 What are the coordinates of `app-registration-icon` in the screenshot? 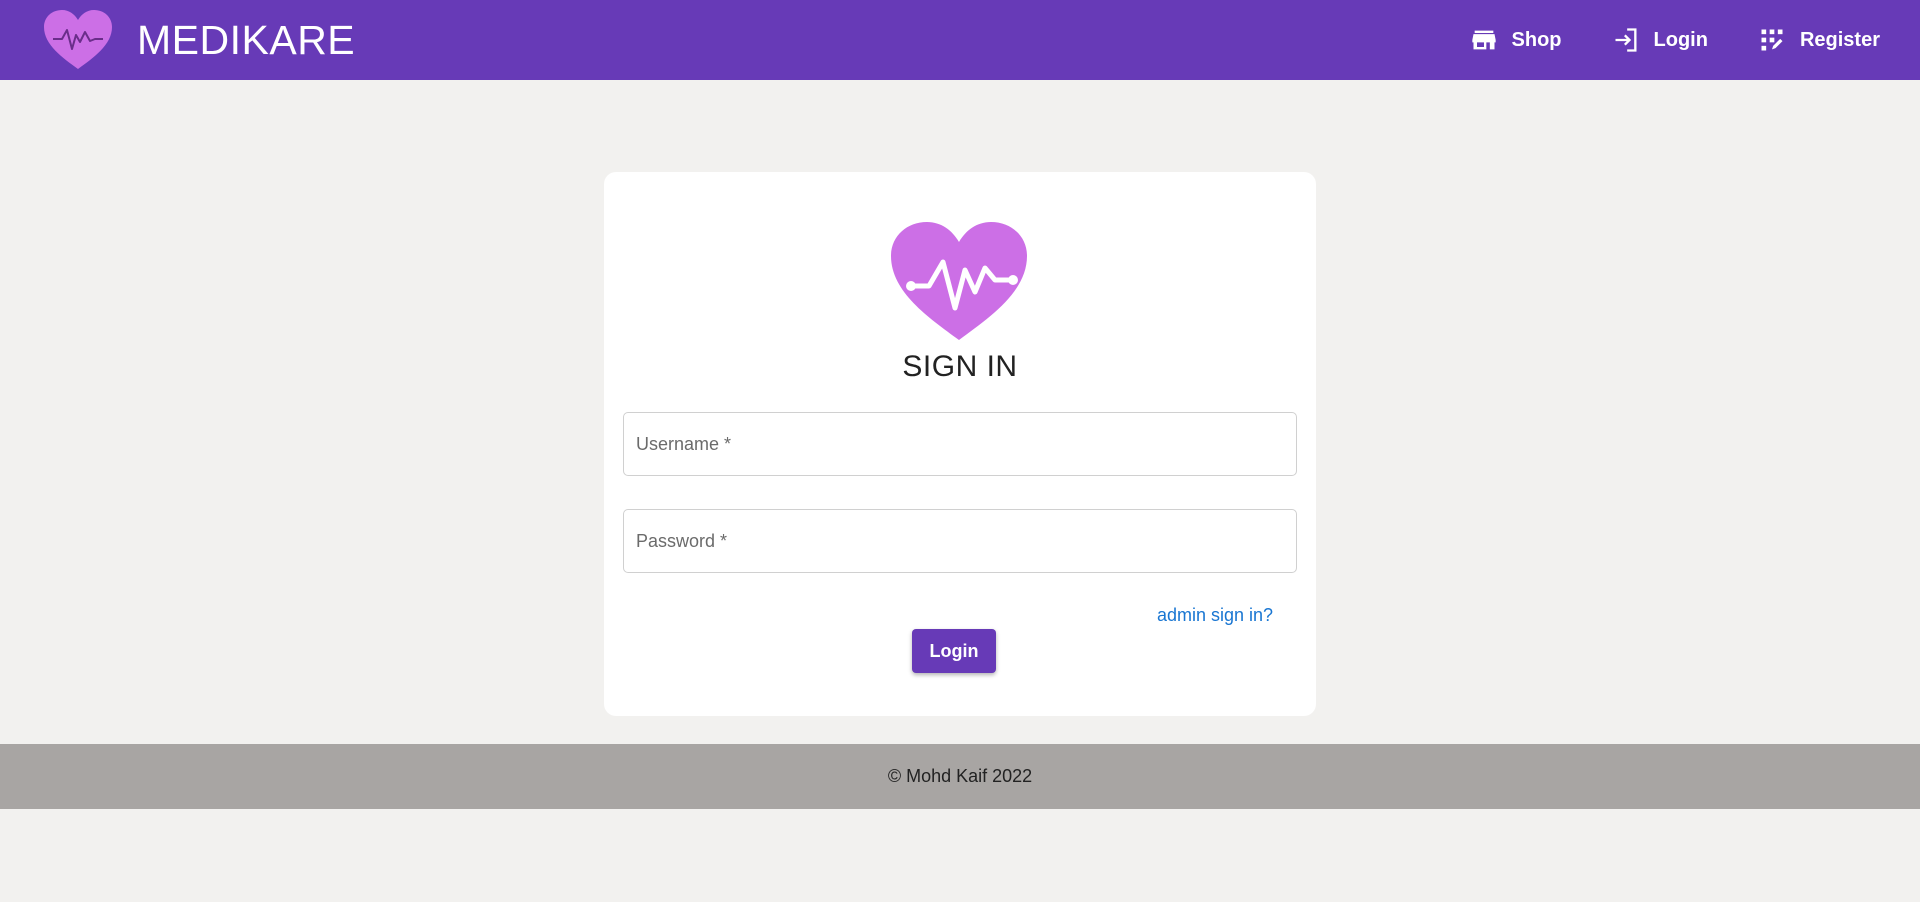 It's located at (1772, 40).